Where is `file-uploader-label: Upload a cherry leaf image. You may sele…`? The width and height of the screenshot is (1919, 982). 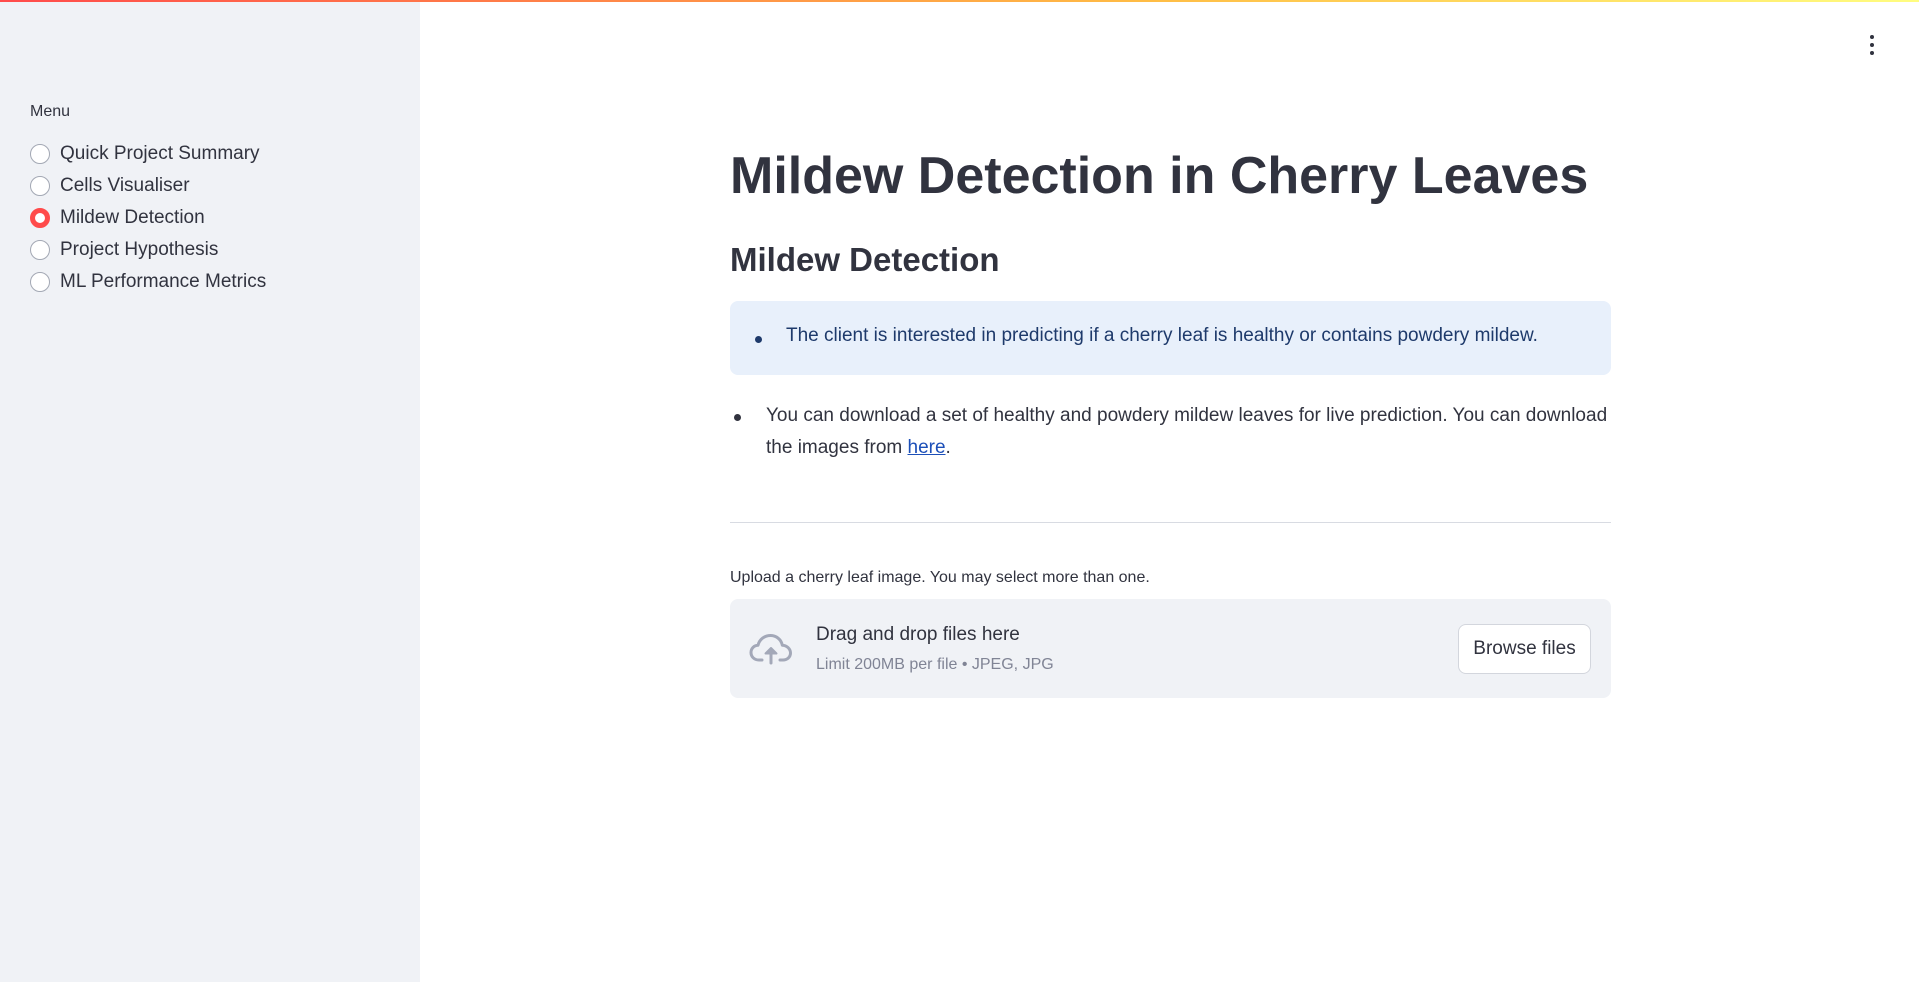
file-uploader-label: Upload a cherry leaf image. You may sele… is located at coordinates (940, 577).